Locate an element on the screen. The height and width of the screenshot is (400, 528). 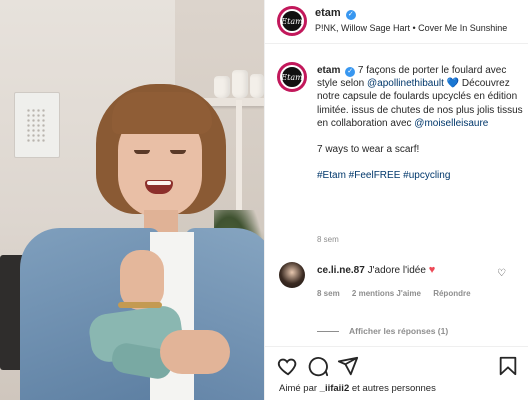
shelf-post is located at coordinates (239, 155).